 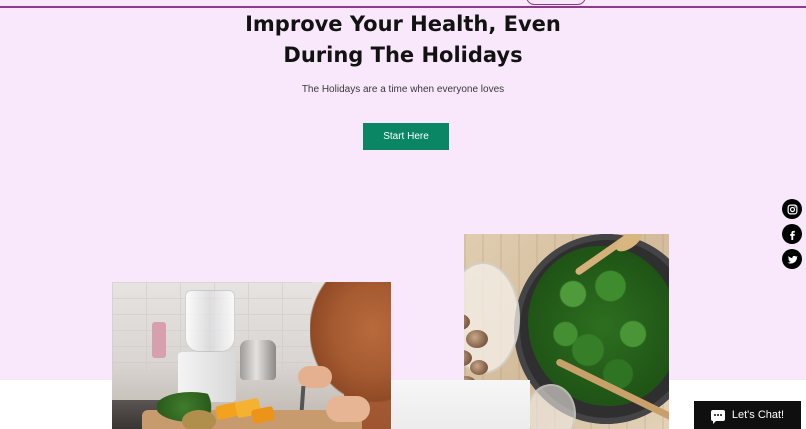 What do you see at coordinates (406, 136) in the screenshot?
I see `start-here-button: Start Here` at bounding box center [406, 136].